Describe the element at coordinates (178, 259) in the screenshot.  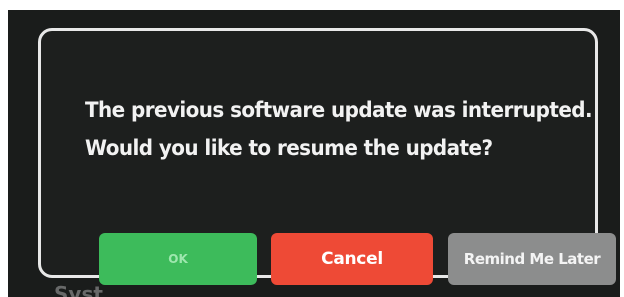
I see `ok-button: OK` at that location.